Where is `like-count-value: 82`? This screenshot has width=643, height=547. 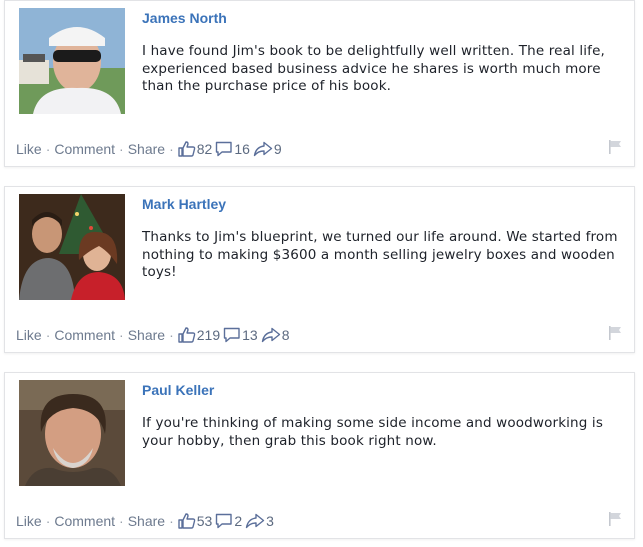
like-count-value: 82 is located at coordinates (204, 149).